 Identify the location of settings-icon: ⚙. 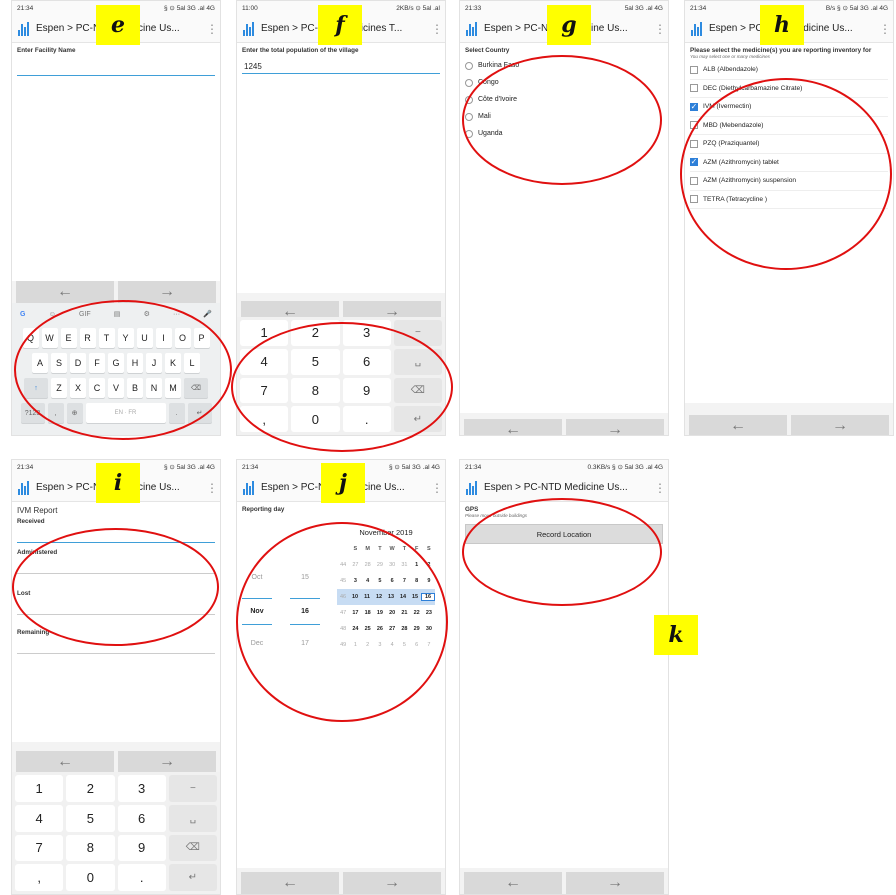
(147, 314).